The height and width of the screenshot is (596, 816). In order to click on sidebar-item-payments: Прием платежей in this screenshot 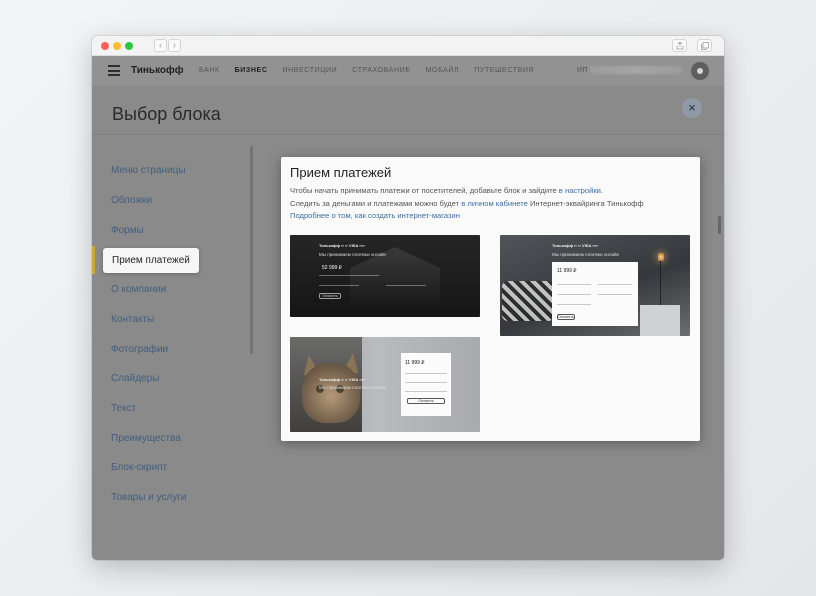, I will do `click(151, 260)`.